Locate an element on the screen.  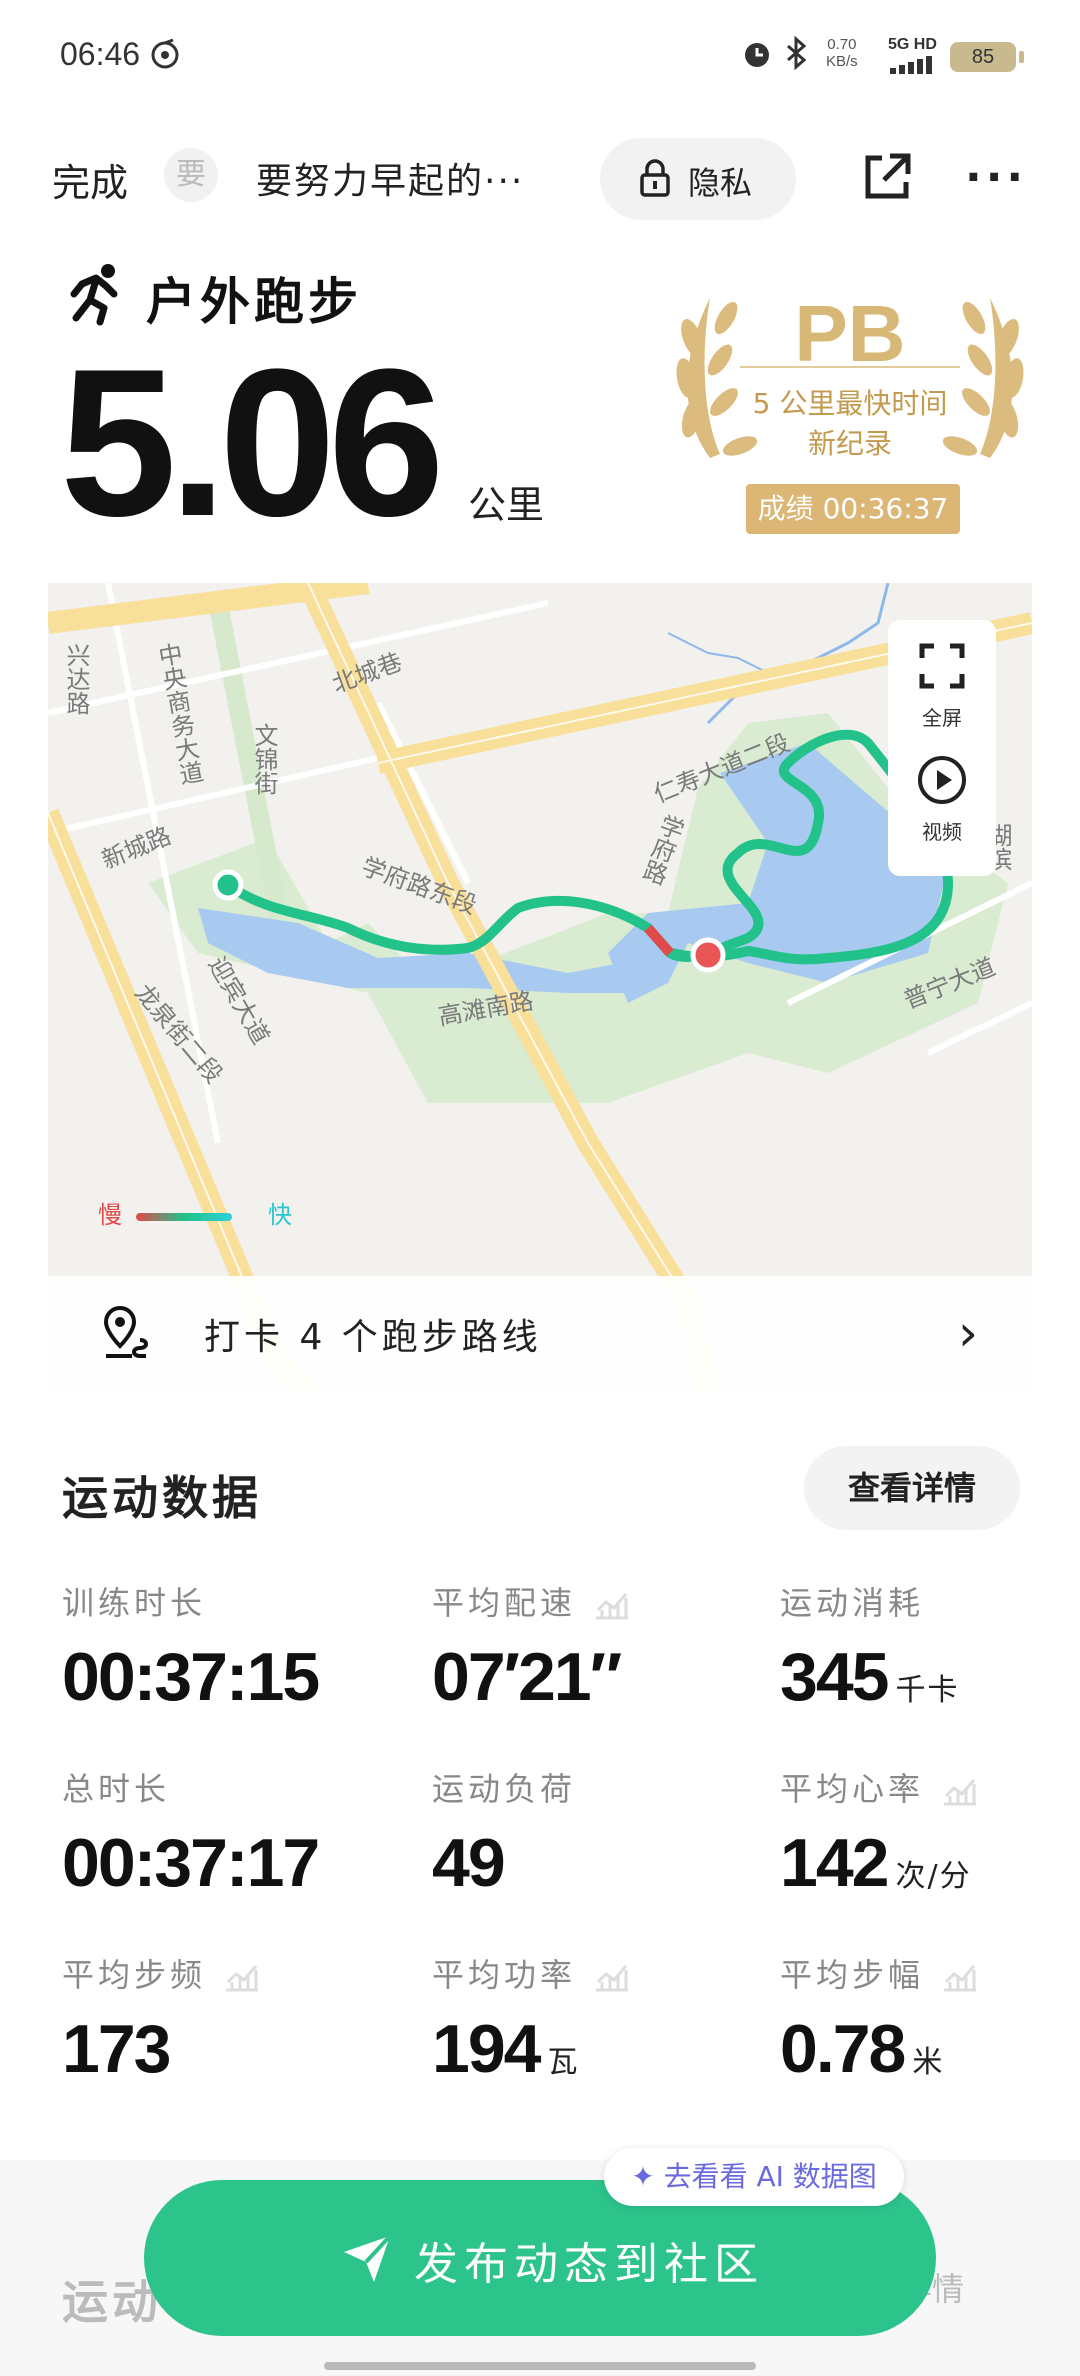
more-menu-icon: ··· is located at coordinates (996, 177).